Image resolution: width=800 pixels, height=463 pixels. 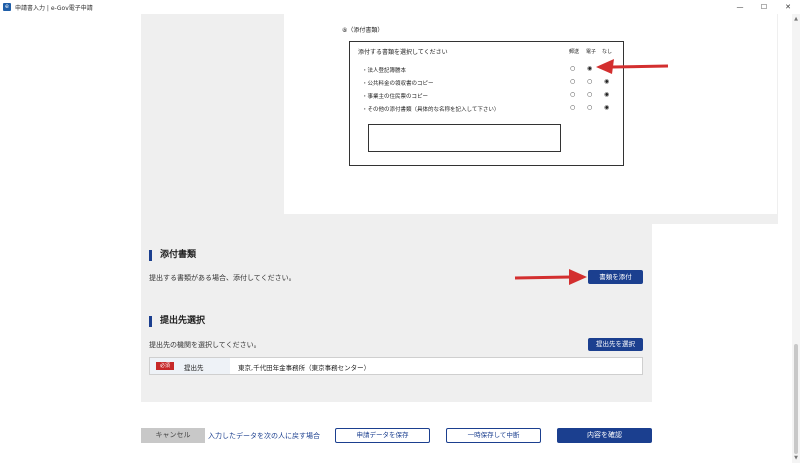 I want to click on preview-heading: ⑧（添付書類）, so click(x=363, y=30).